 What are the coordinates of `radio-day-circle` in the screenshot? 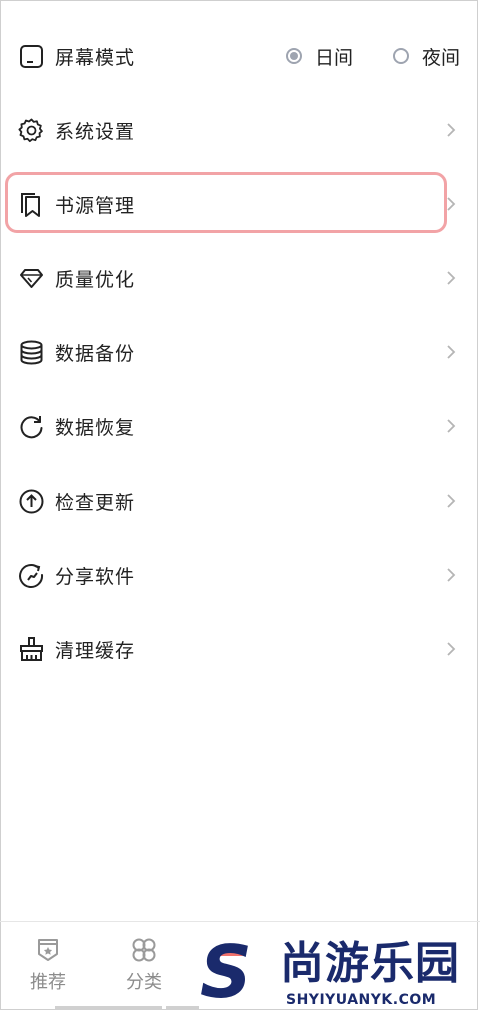 It's located at (293, 56).